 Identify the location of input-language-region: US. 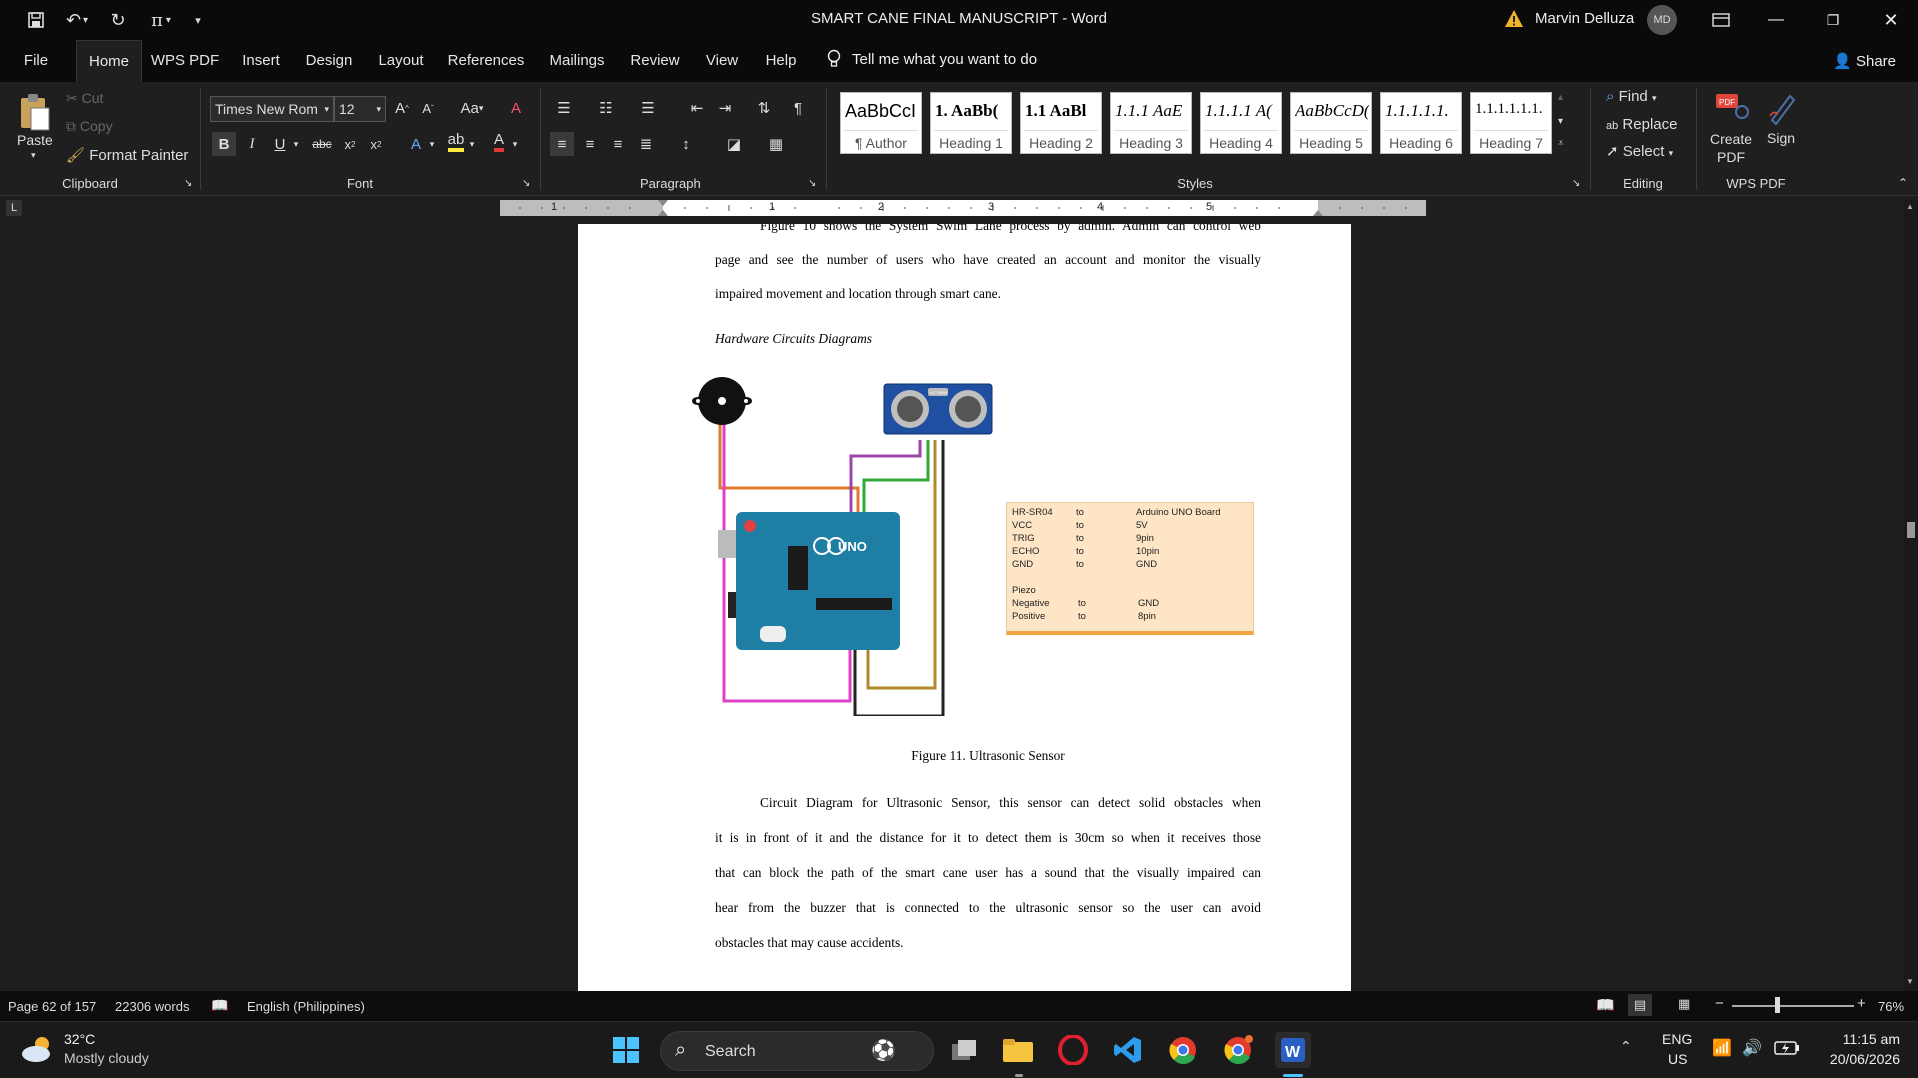
(1677, 1059).